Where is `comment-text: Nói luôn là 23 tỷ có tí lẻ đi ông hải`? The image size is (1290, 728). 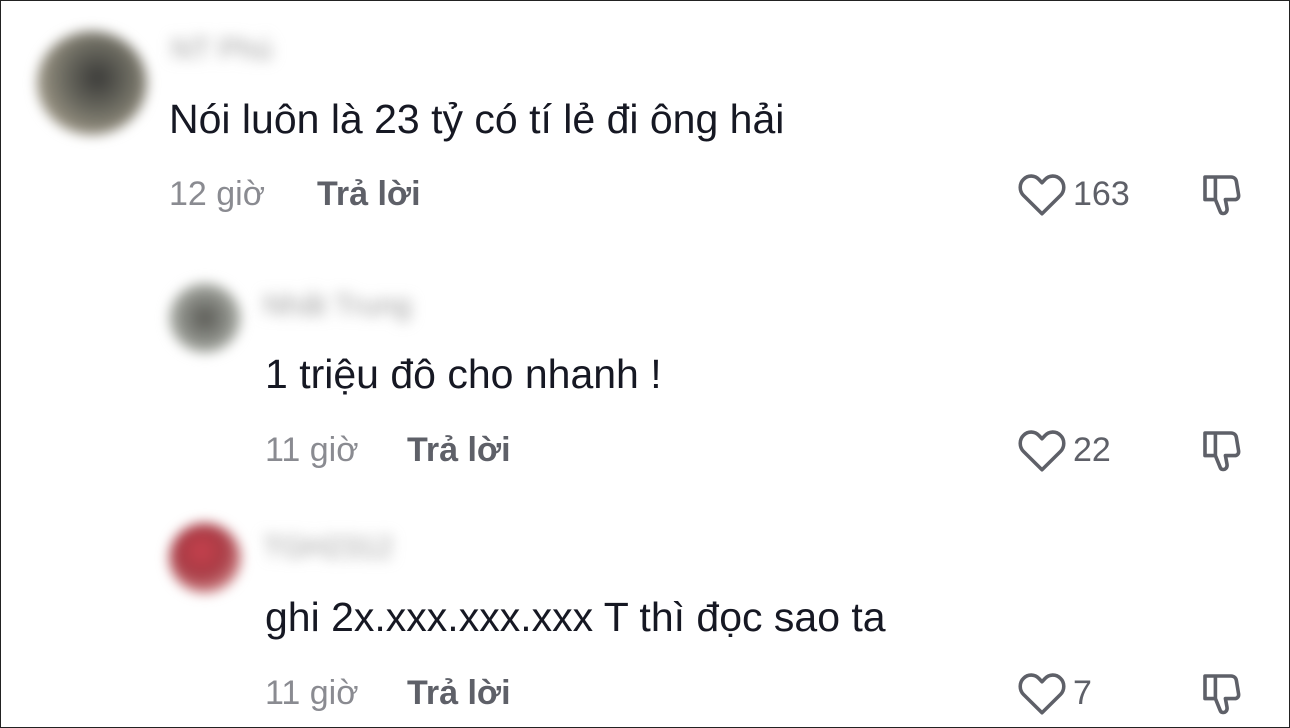 comment-text: Nói luôn là 23 tỷ có tí lẻ đi ông hải is located at coordinates (477, 119).